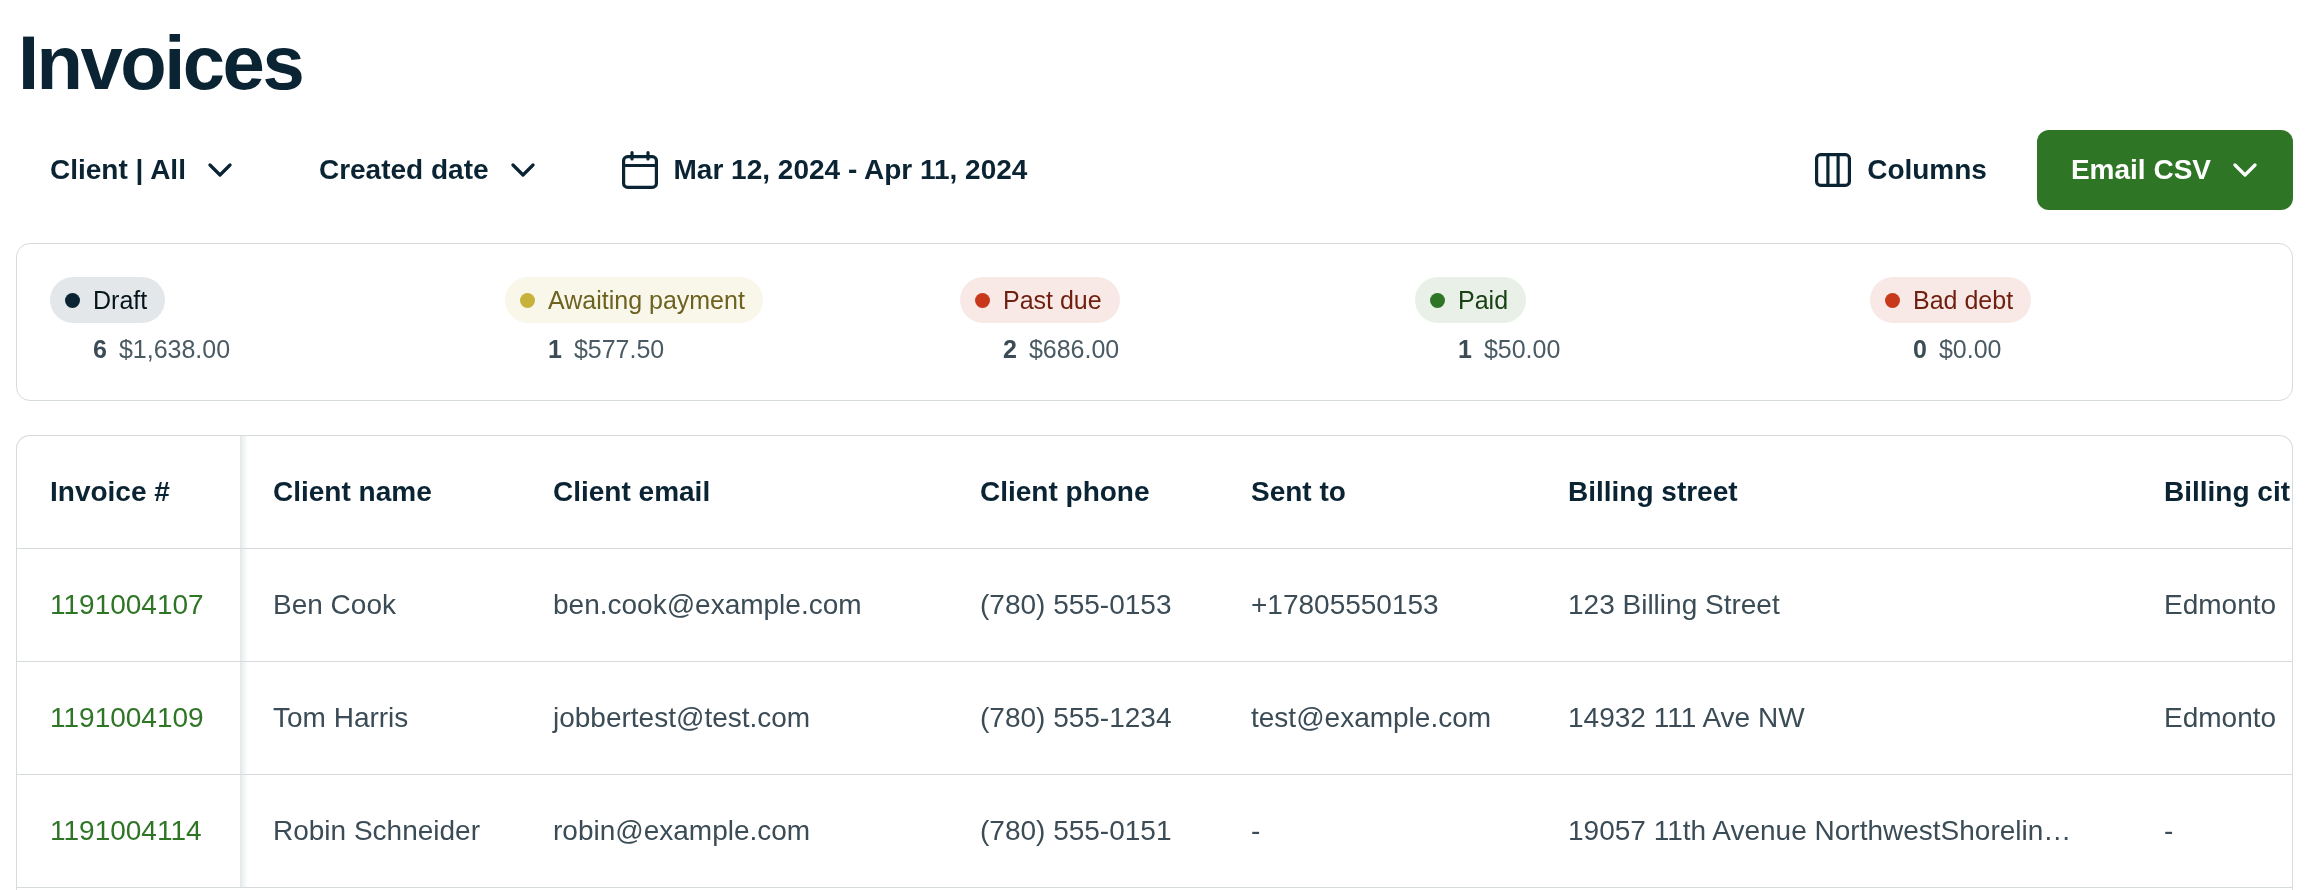  What do you see at coordinates (1674, 605) in the screenshot?
I see `table-cell-text: 123 Billing Street` at bounding box center [1674, 605].